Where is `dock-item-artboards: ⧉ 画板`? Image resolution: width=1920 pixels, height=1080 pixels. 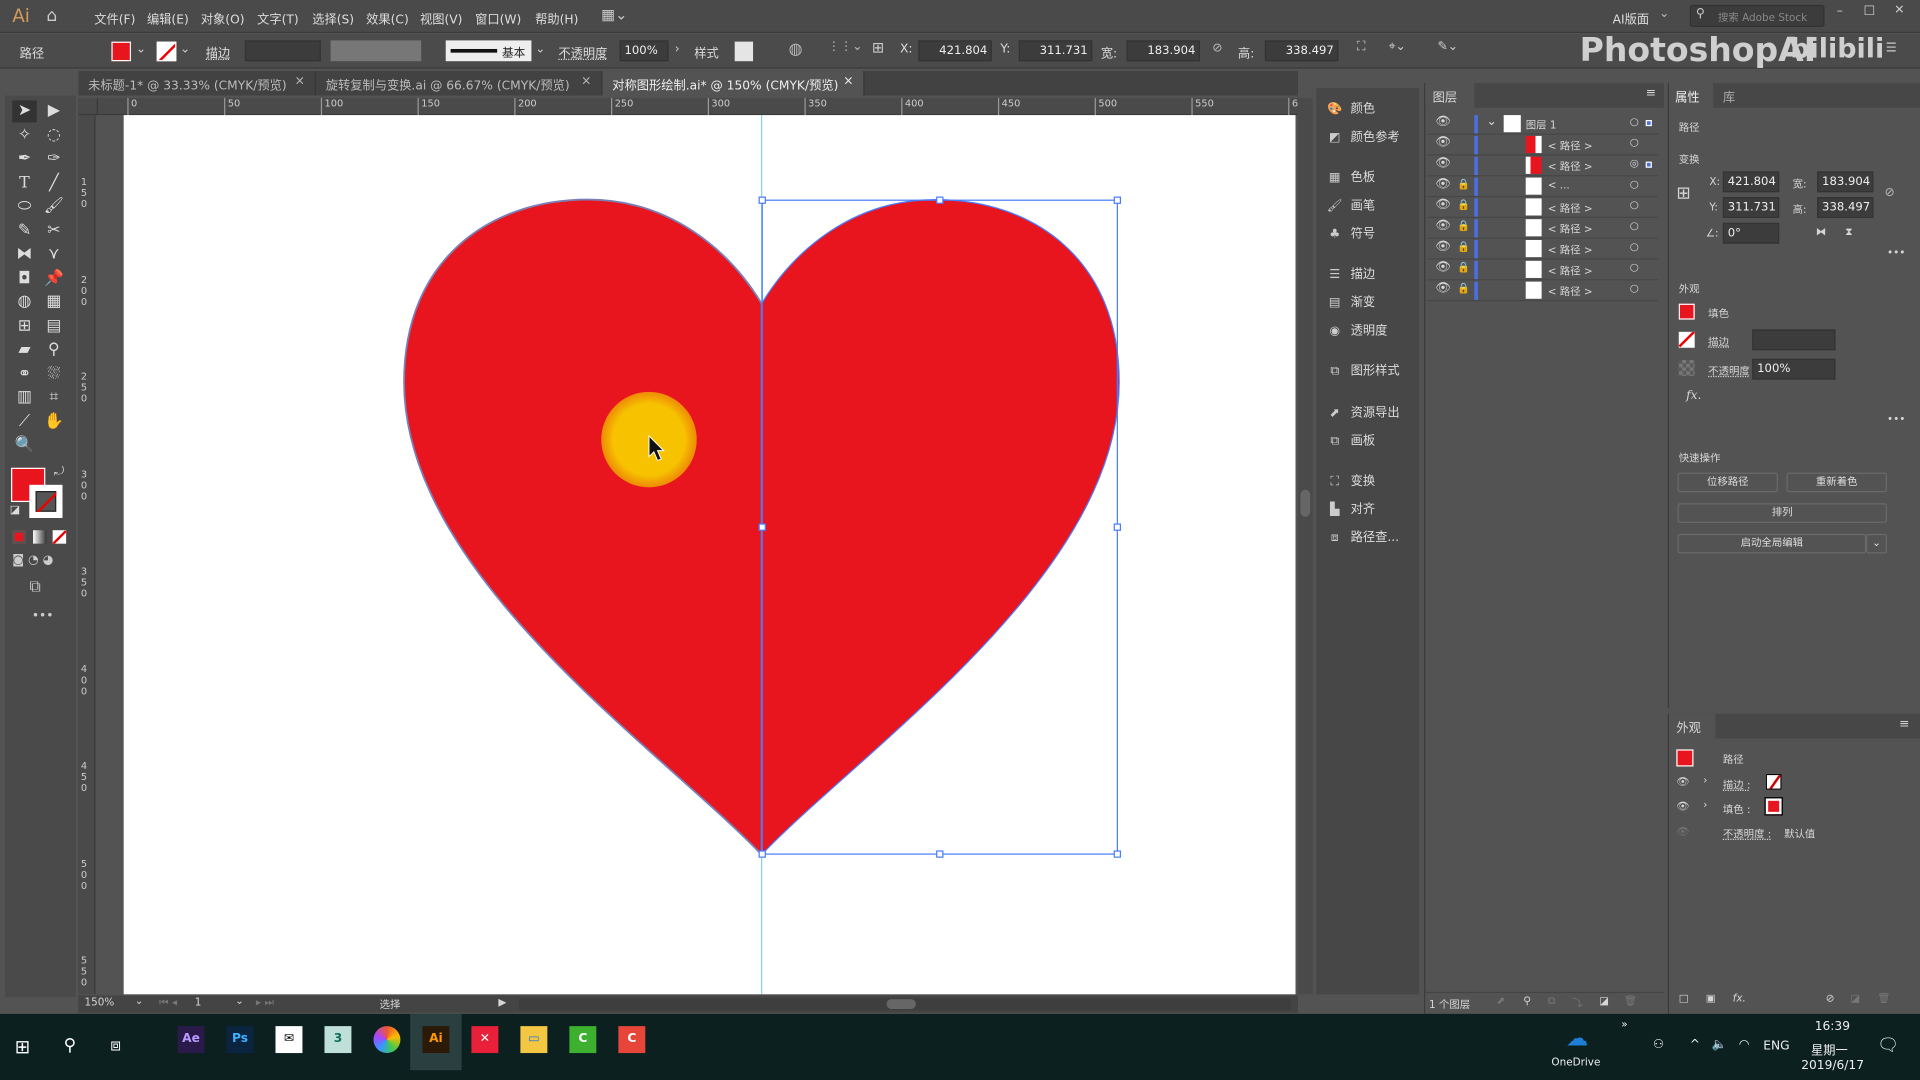
dock-item-artboards: ⧉ 画板 is located at coordinates (1350, 439).